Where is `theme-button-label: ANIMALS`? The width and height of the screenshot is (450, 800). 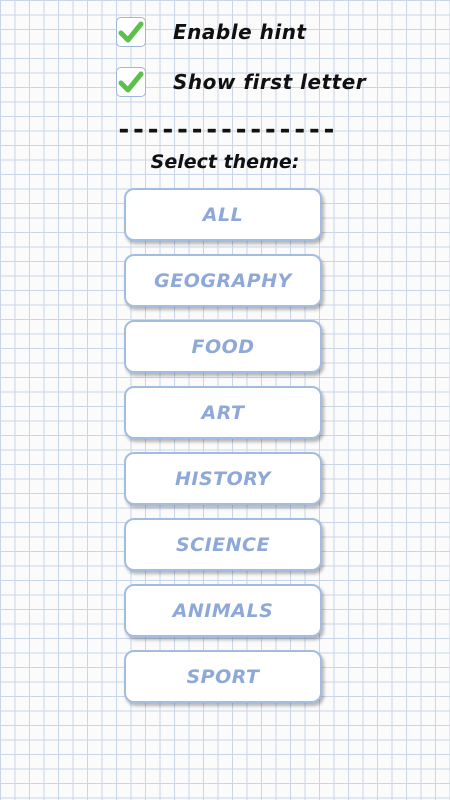
theme-button-label: ANIMALS is located at coordinates (223, 610).